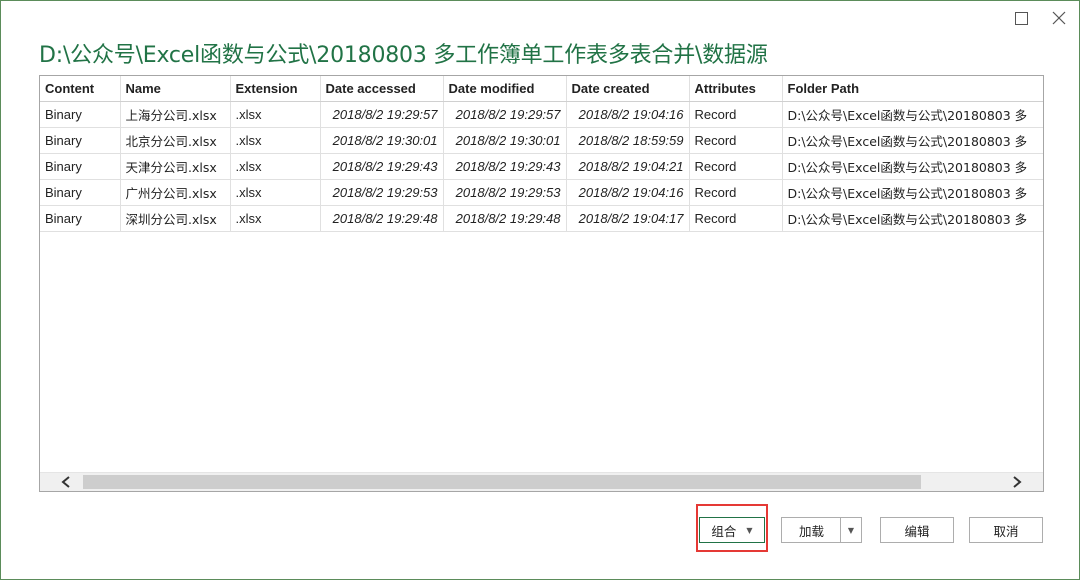 This screenshot has width=1080, height=580. I want to click on column-header-date-modified: Date modified, so click(505, 89).